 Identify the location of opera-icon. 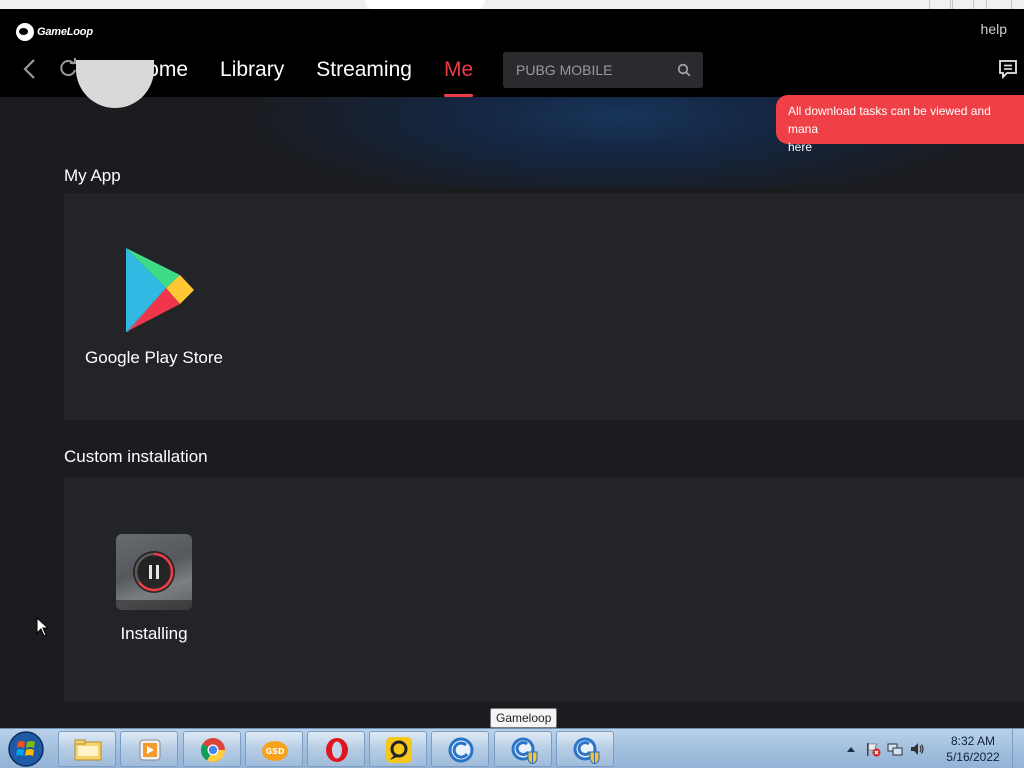
(337, 750).